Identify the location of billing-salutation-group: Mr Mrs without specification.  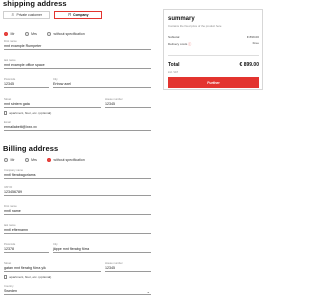
(49, 160).